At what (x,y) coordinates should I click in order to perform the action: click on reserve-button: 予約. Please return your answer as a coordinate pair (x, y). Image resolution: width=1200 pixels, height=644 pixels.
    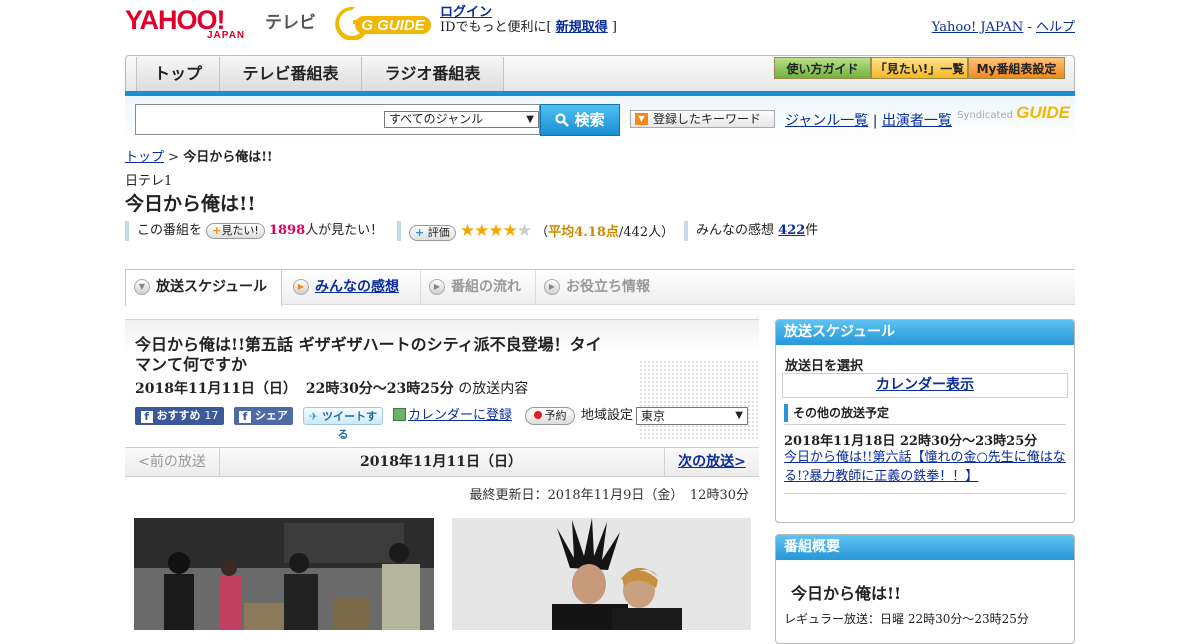
    Looking at the image, I should click on (550, 416).